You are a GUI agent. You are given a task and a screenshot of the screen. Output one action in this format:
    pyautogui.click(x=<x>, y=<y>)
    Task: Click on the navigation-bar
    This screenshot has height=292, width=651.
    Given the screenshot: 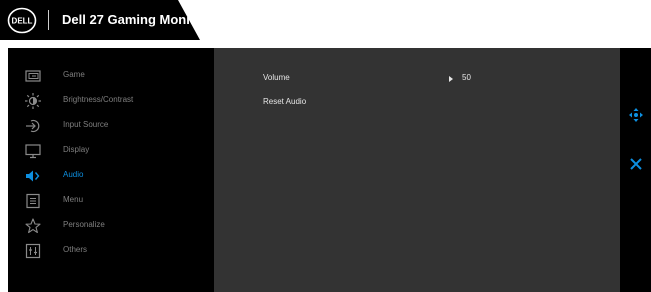 What is the action you would take?
    pyautogui.click(x=635, y=170)
    